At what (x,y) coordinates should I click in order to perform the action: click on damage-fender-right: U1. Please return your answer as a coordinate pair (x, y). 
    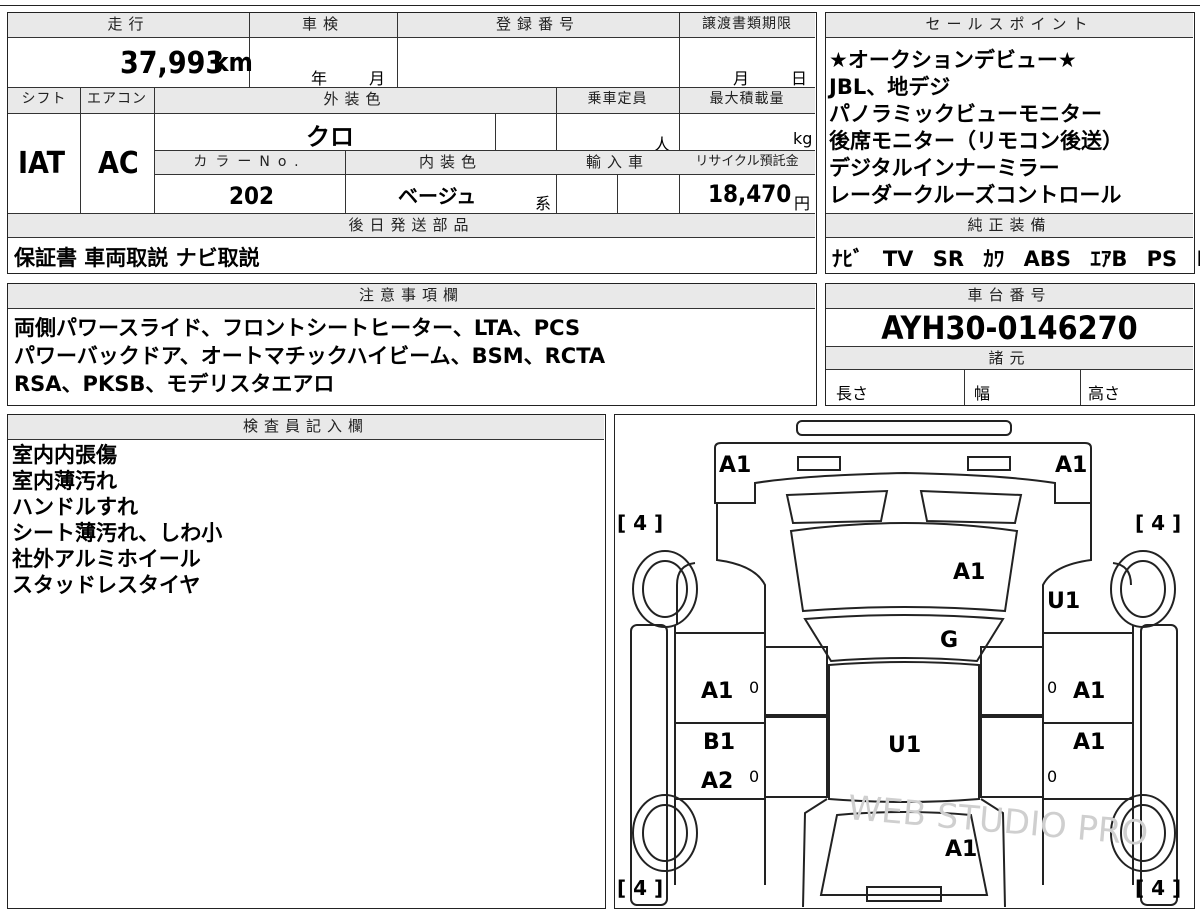
    Looking at the image, I should click on (1064, 601).